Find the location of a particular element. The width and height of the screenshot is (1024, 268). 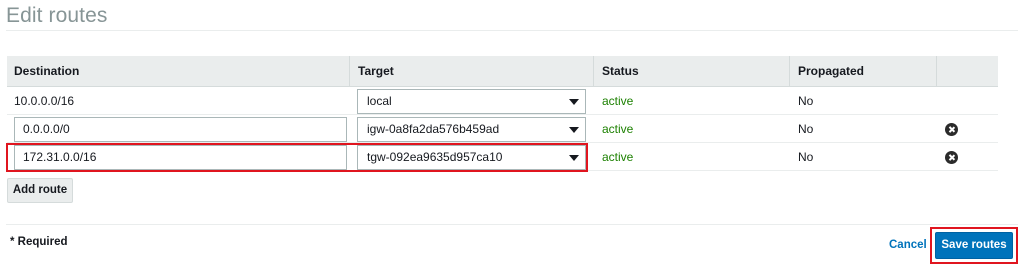

table-header: Destination Target Status Propagated is located at coordinates (502, 71).